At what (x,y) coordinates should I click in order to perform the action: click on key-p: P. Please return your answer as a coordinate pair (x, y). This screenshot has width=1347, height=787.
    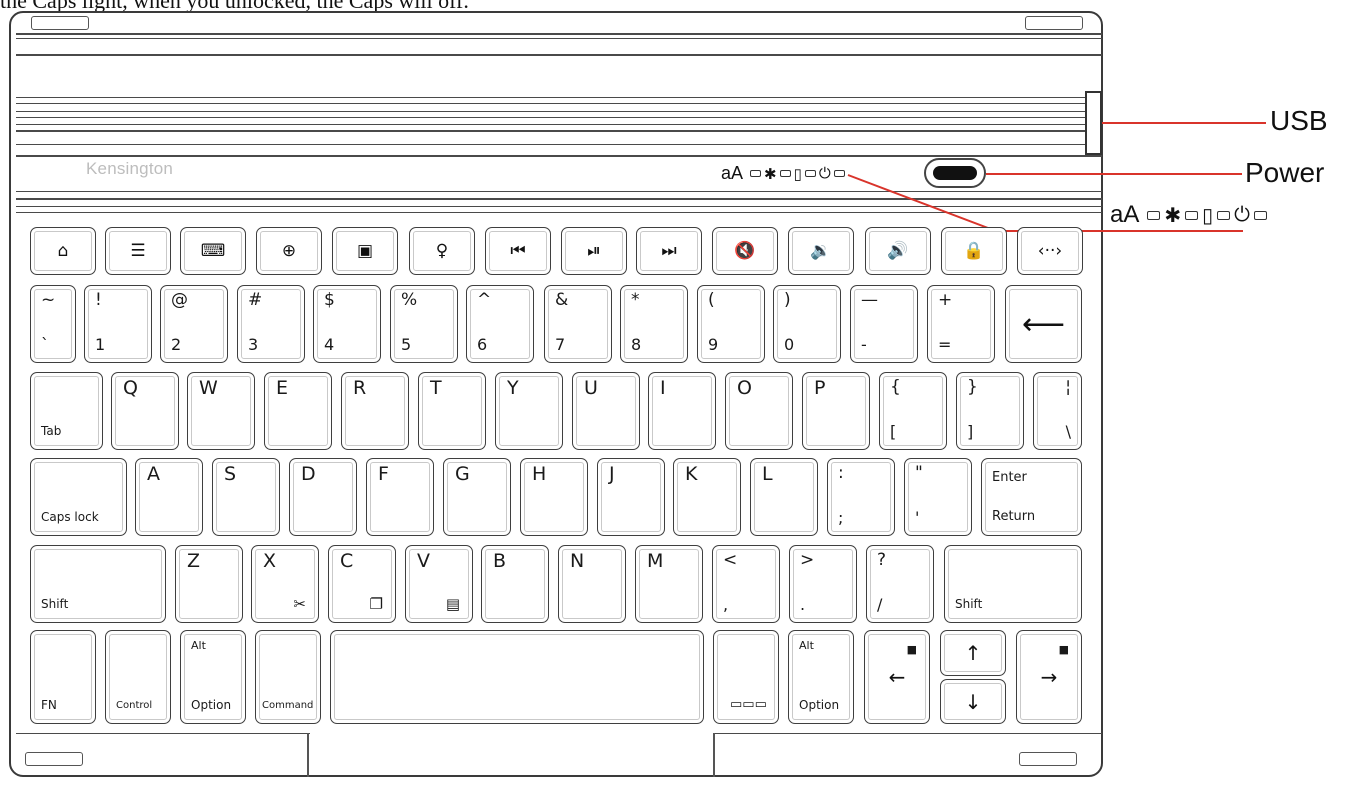
    Looking at the image, I should click on (836, 411).